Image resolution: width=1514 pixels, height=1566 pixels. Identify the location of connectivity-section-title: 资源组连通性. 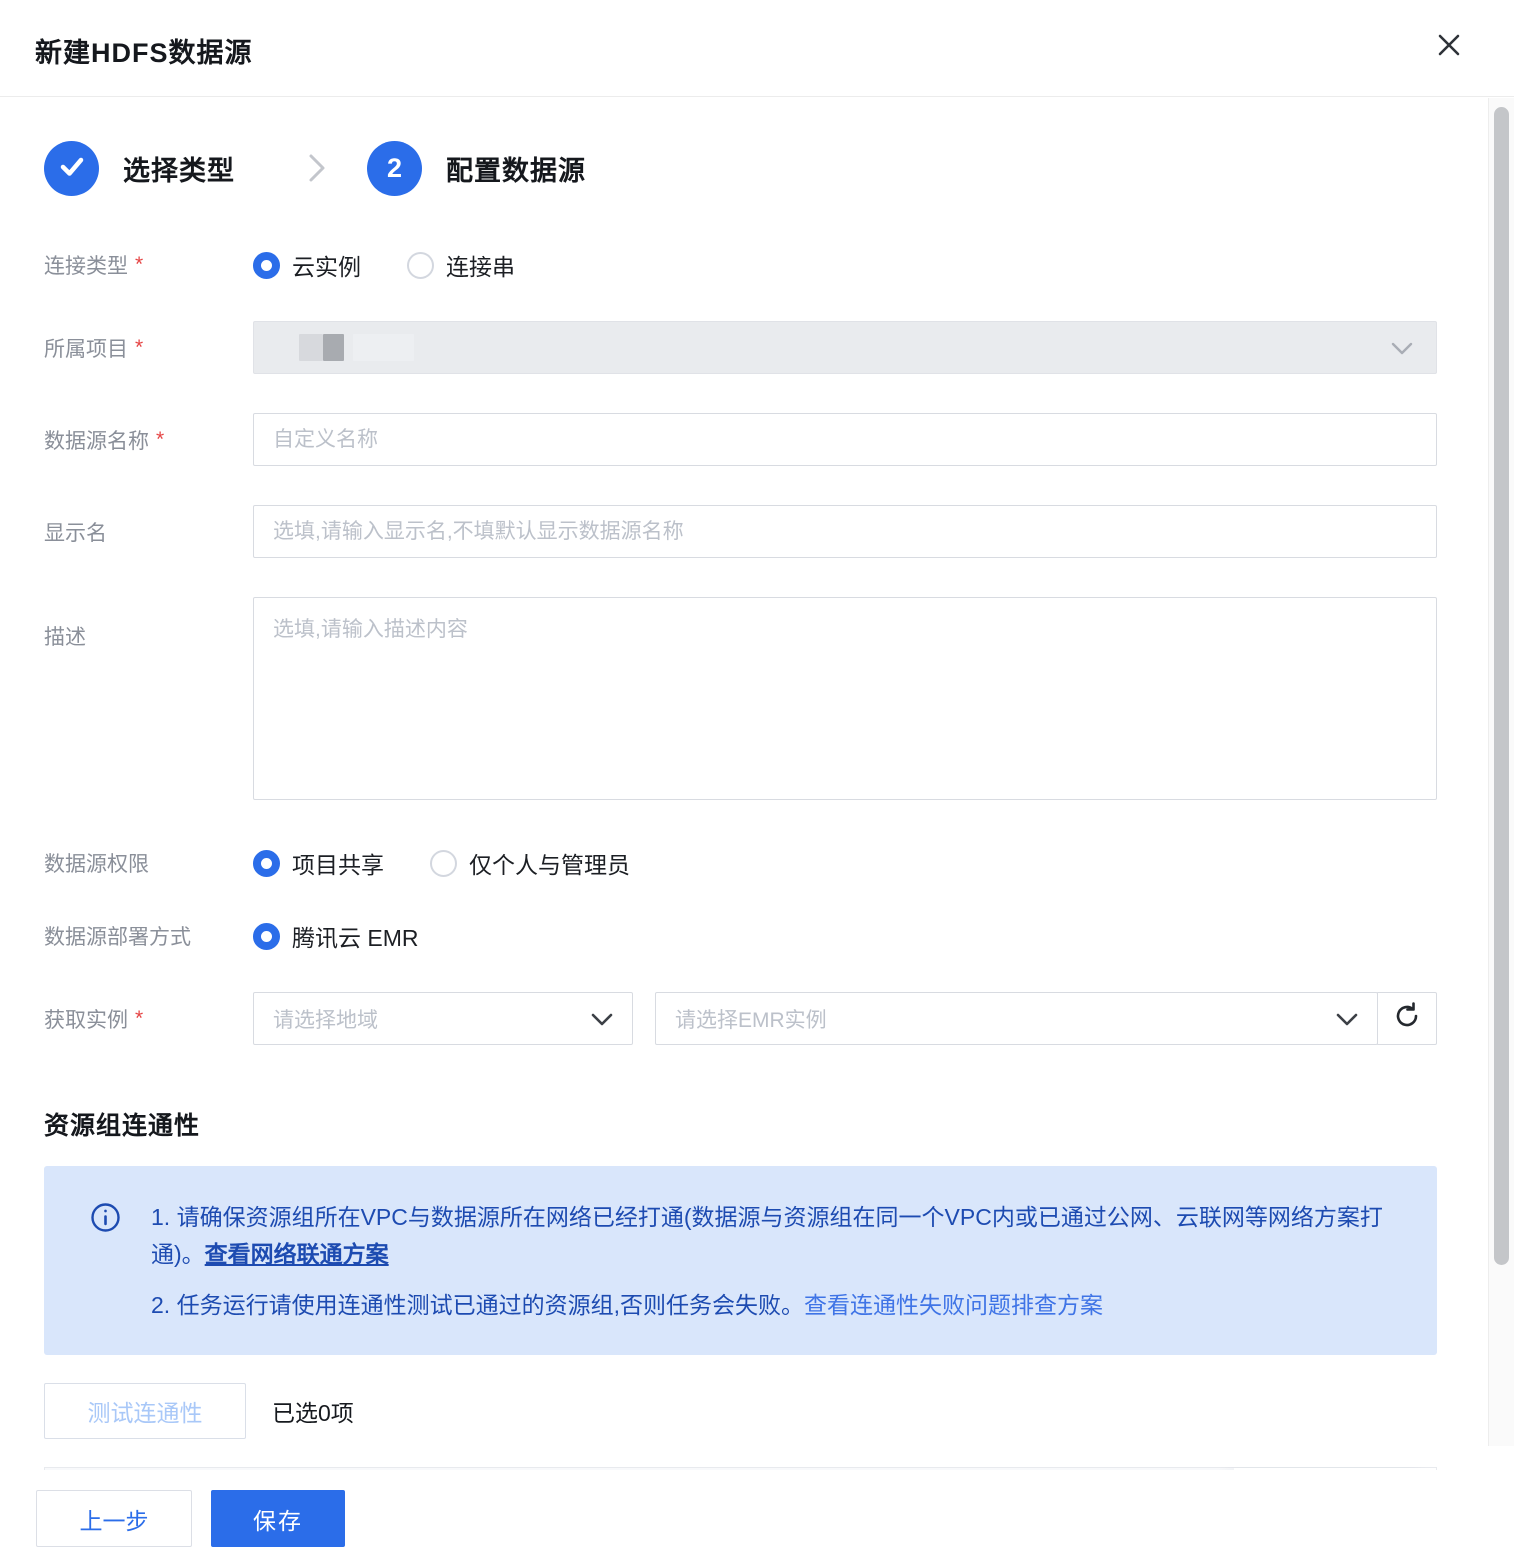
(122, 1126).